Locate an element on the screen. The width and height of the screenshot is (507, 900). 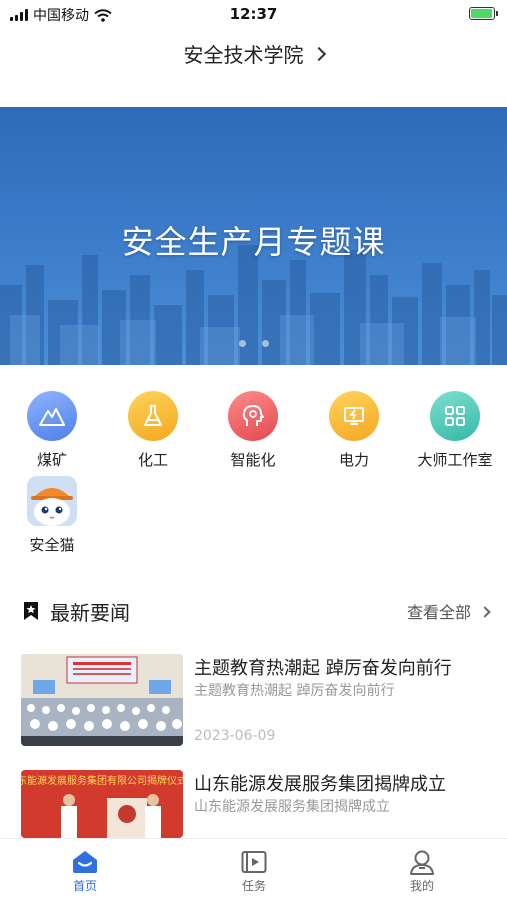
category-label: 安全猫 is located at coordinates (52, 545).